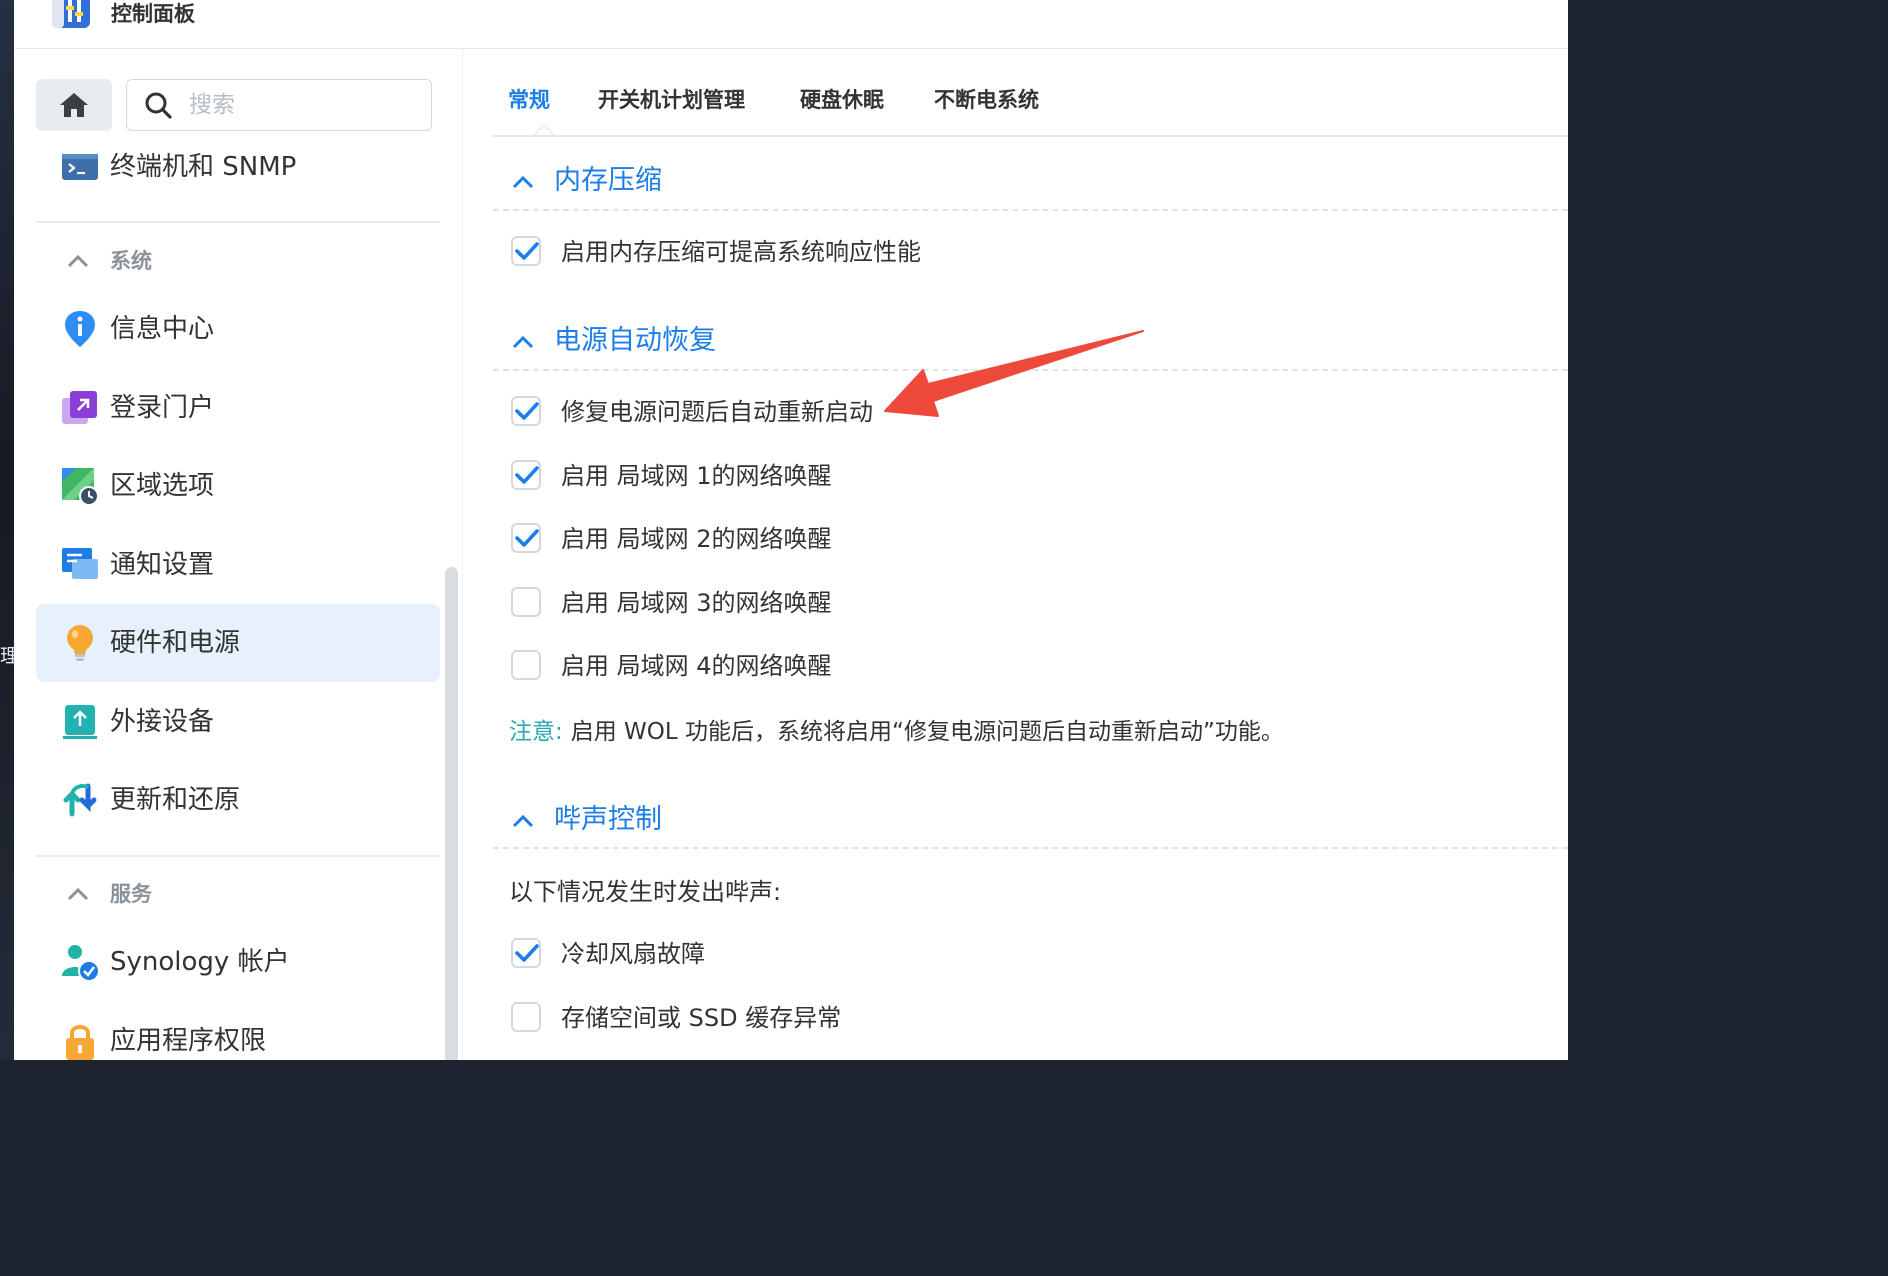  Describe the element at coordinates (238, 565) in the screenshot. I see `sidebar-item-notification: 通知设置` at that location.